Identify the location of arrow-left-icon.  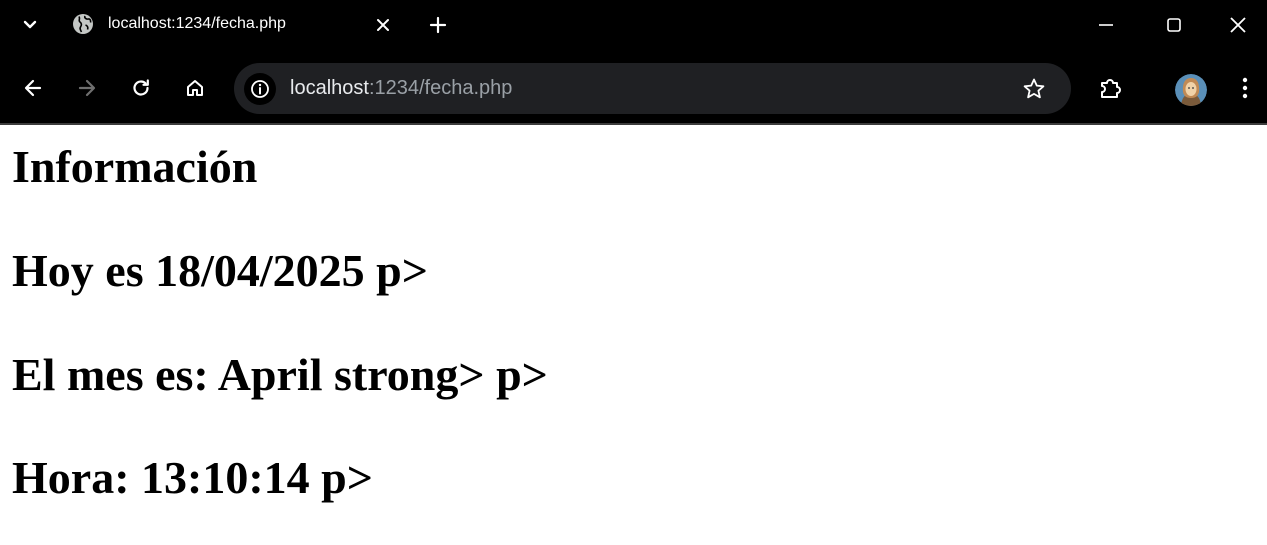
(33, 88).